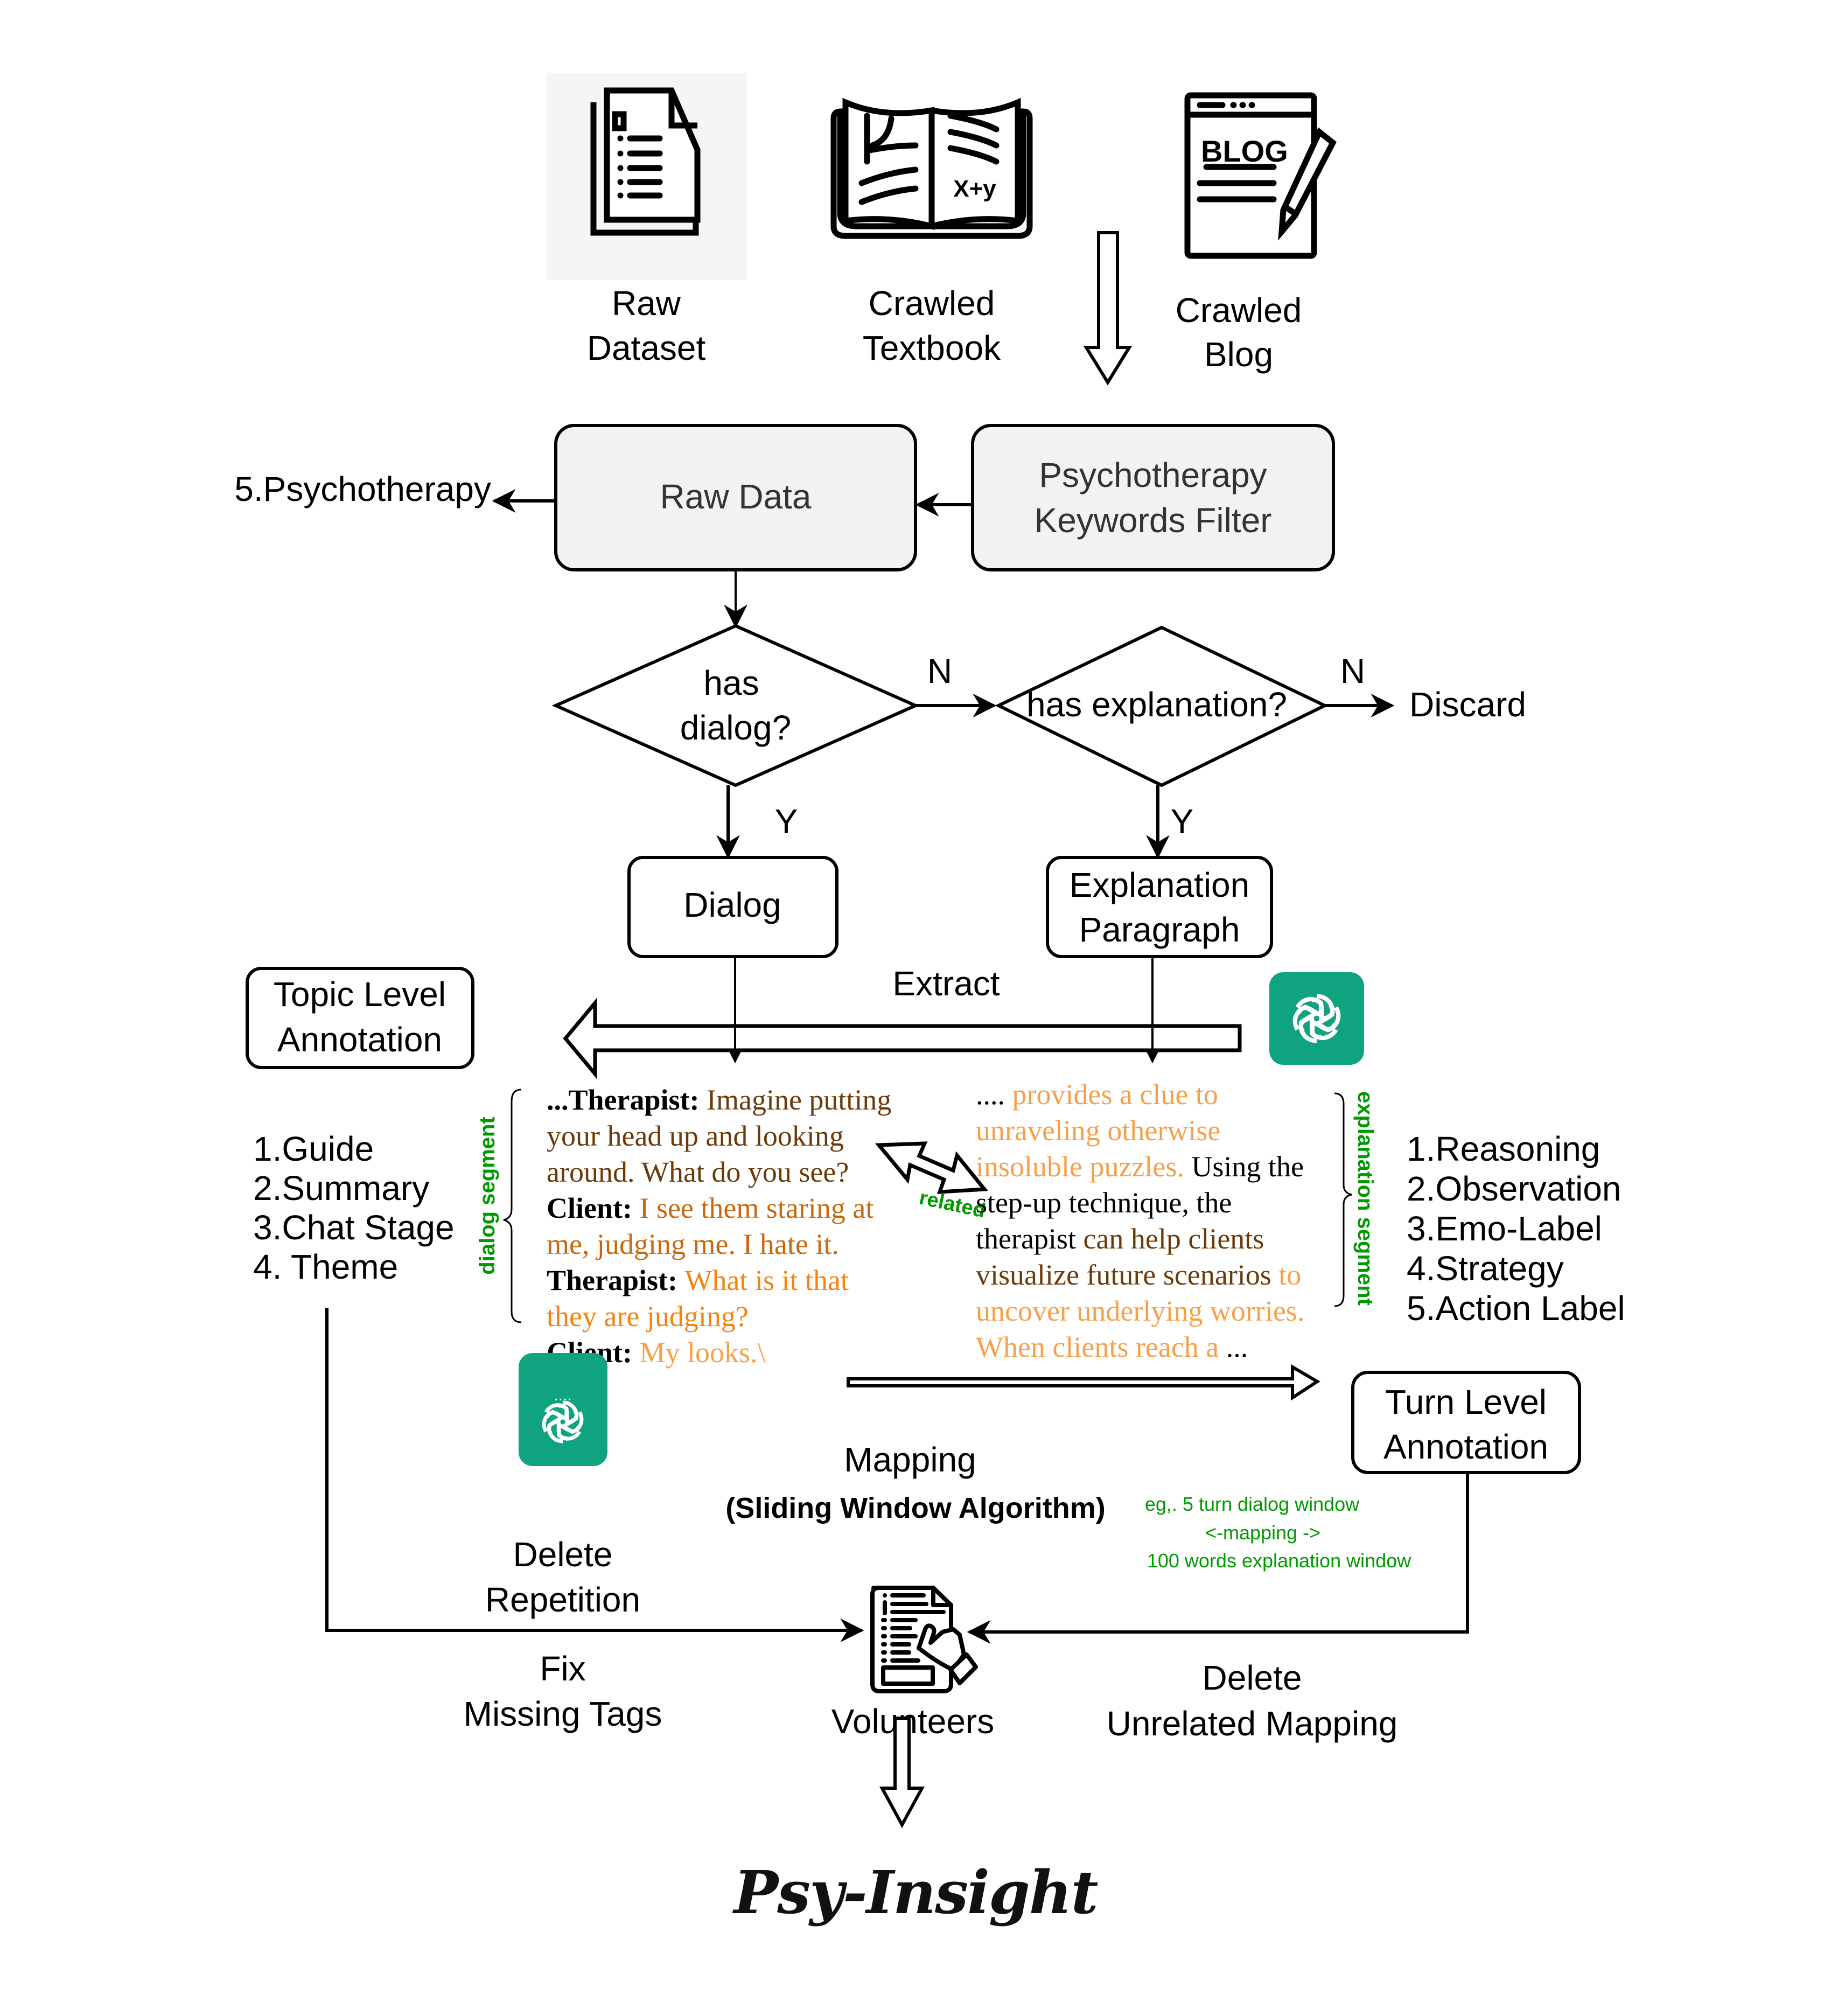  I want to click on mapping-sublabel: (Sliding Window Algorithm), so click(915, 1508).